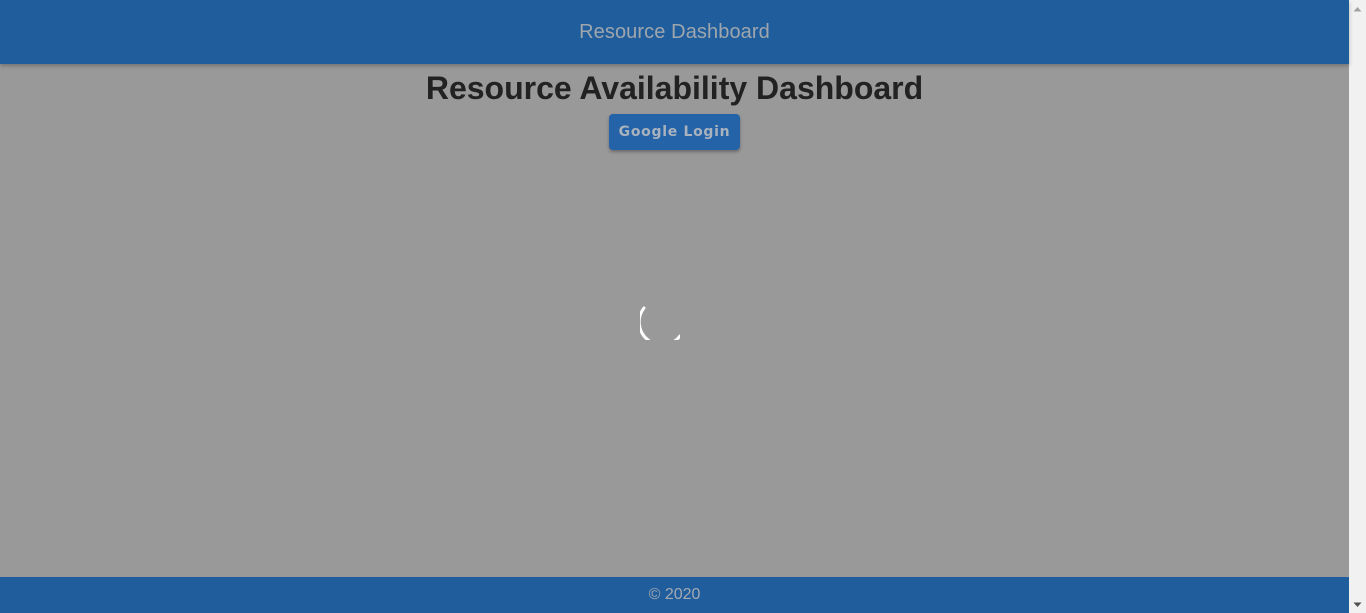 This screenshot has height=613, width=1366. What do you see at coordinates (674, 132) in the screenshot?
I see `google-login-button: Google Login` at bounding box center [674, 132].